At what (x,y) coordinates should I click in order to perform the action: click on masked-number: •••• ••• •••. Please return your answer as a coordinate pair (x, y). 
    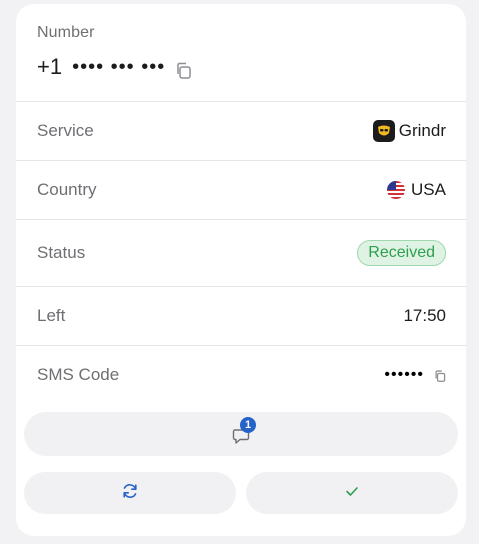
    Looking at the image, I should click on (119, 66).